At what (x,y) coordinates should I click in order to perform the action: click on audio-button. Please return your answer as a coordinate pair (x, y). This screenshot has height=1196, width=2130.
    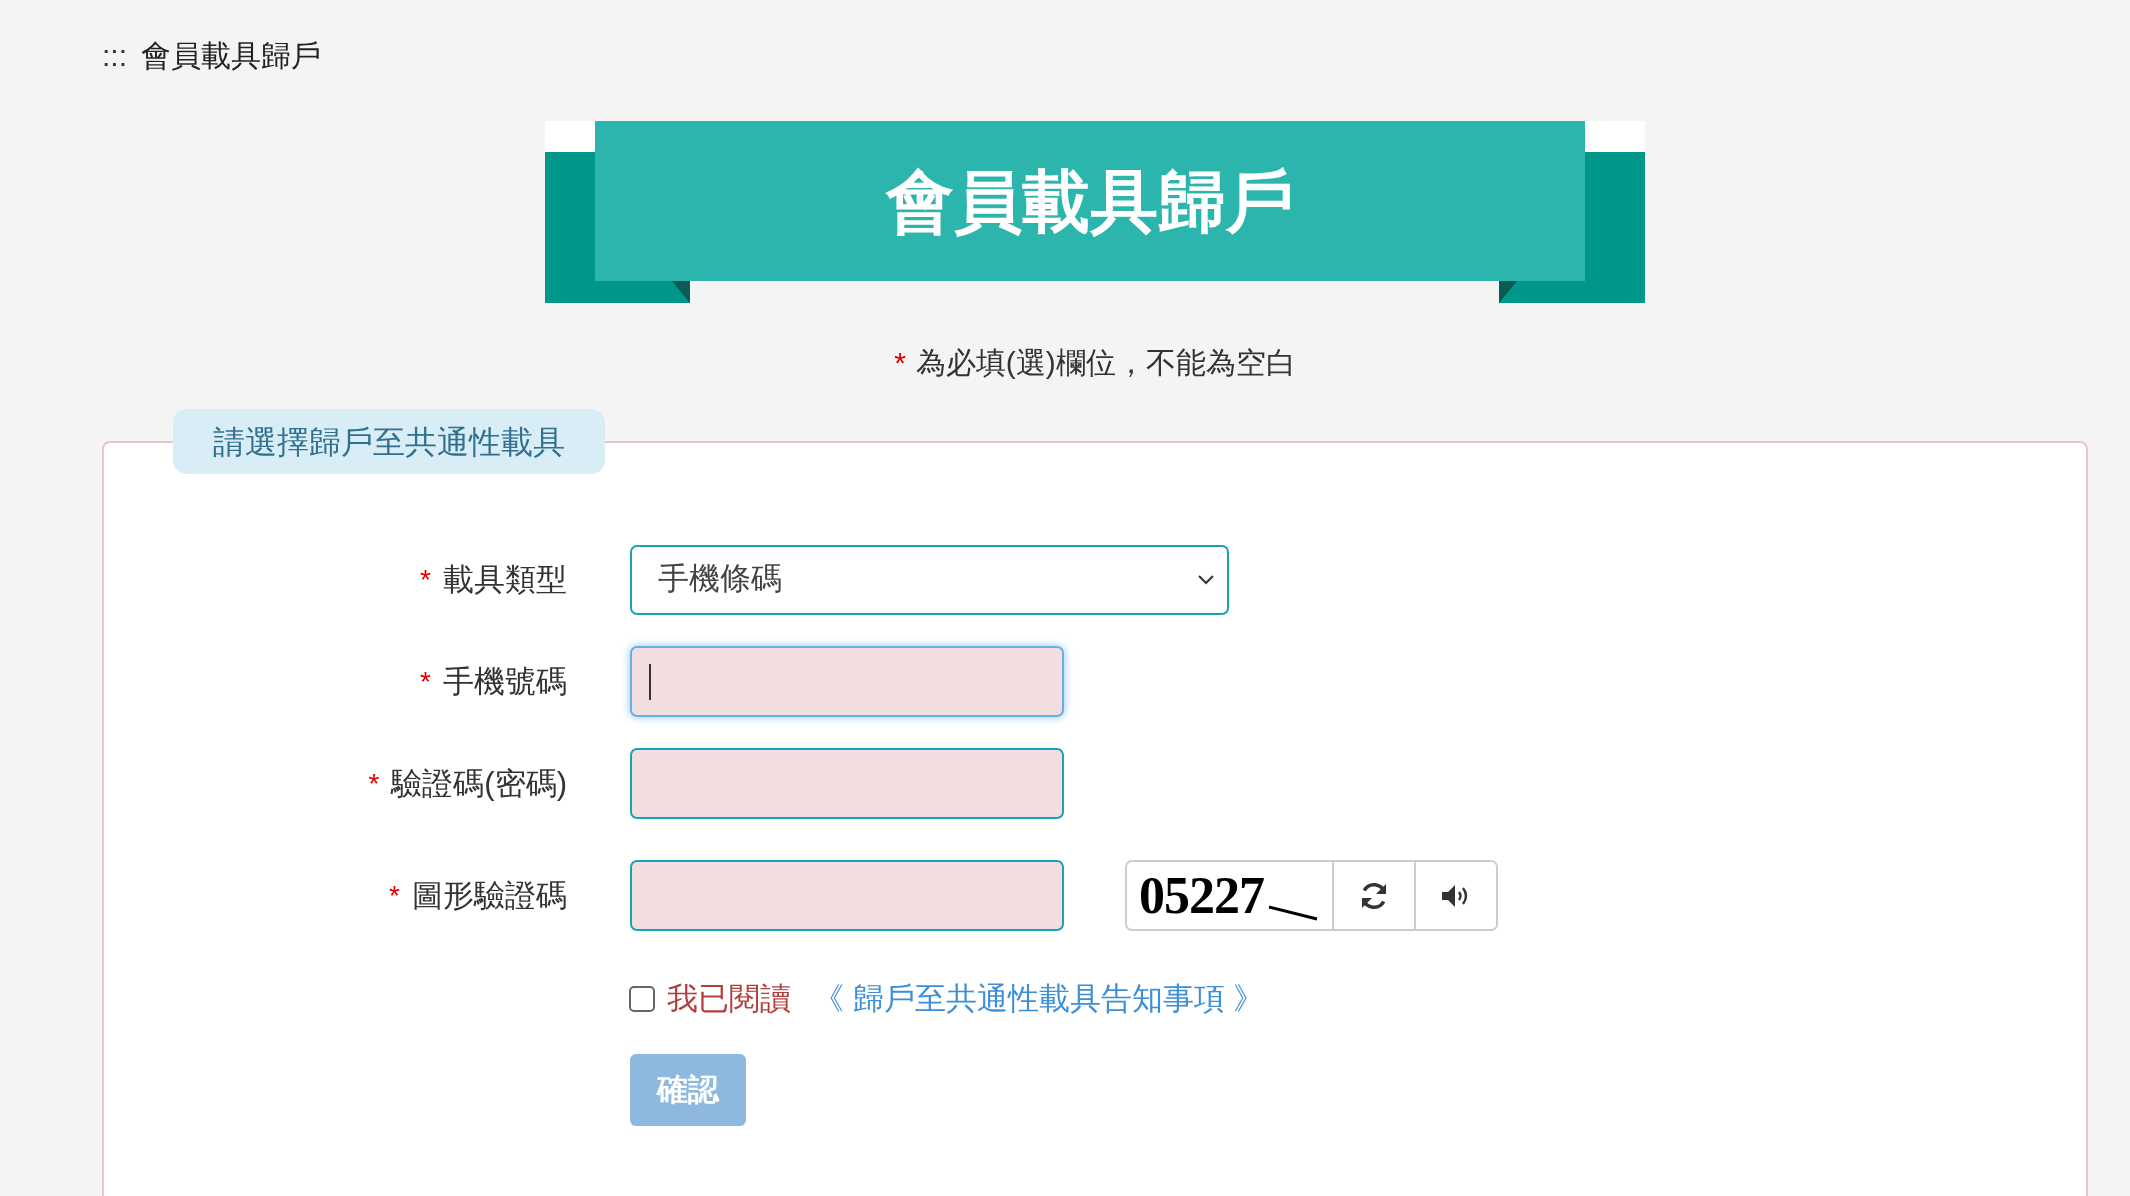
    Looking at the image, I should click on (1455, 895).